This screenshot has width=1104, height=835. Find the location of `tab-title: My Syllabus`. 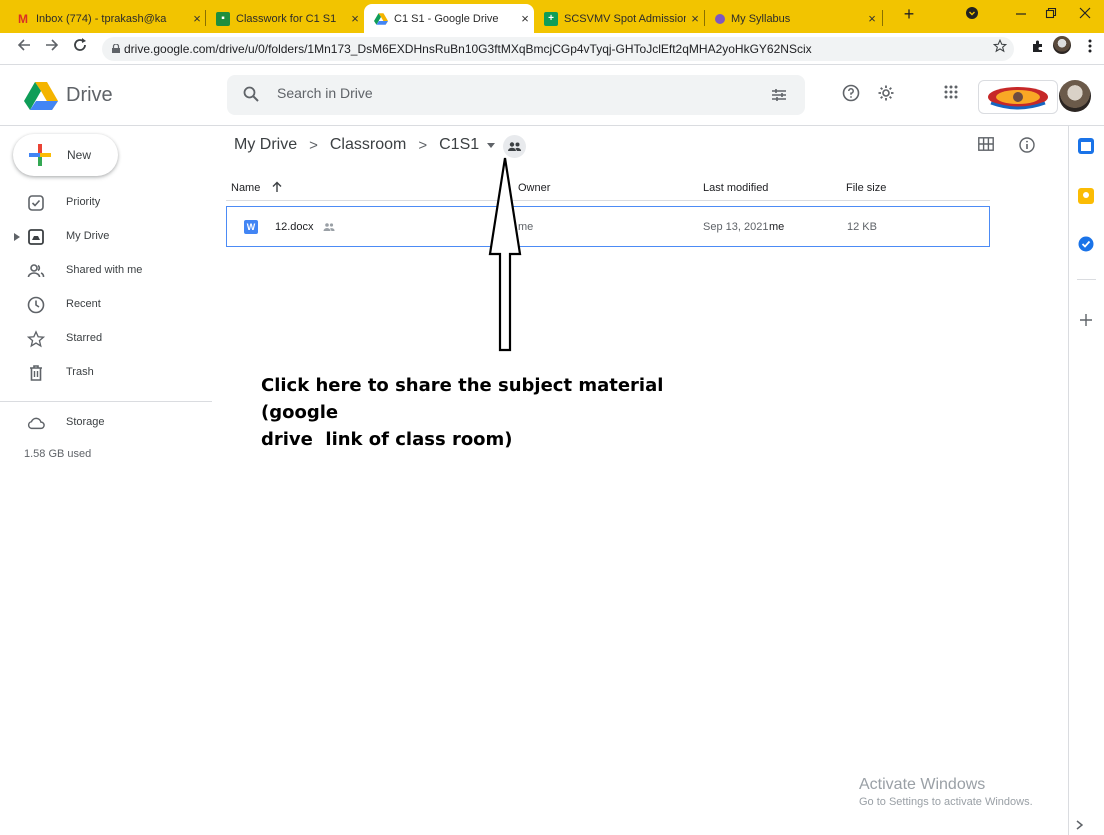

tab-title: My Syllabus is located at coordinates (761, 18).